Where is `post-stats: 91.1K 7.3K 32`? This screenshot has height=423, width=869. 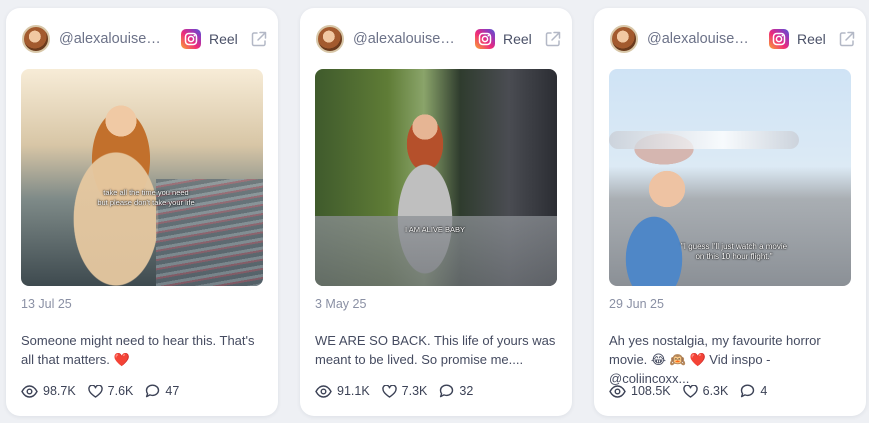
post-stats: 91.1K 7.3K 32 is located at coordinates (400, 391).